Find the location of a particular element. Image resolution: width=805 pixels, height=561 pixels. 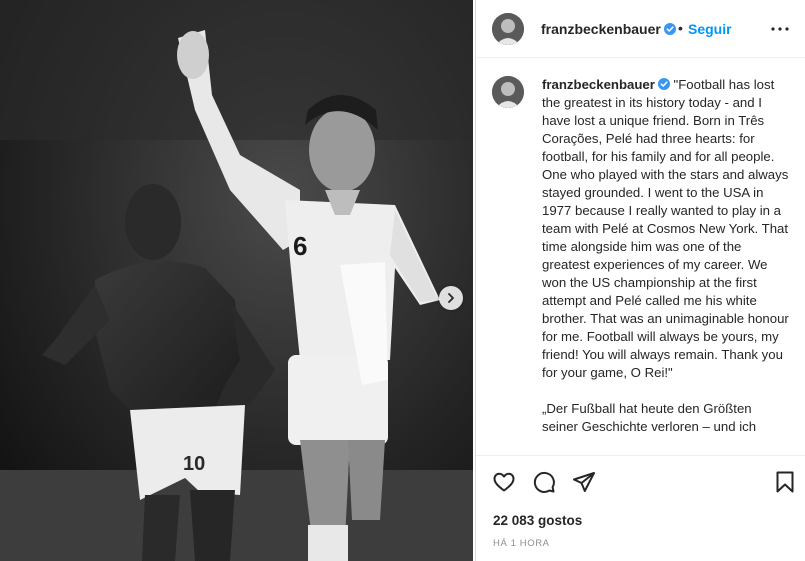

next-photo-button is located at coordinates (451, 298).